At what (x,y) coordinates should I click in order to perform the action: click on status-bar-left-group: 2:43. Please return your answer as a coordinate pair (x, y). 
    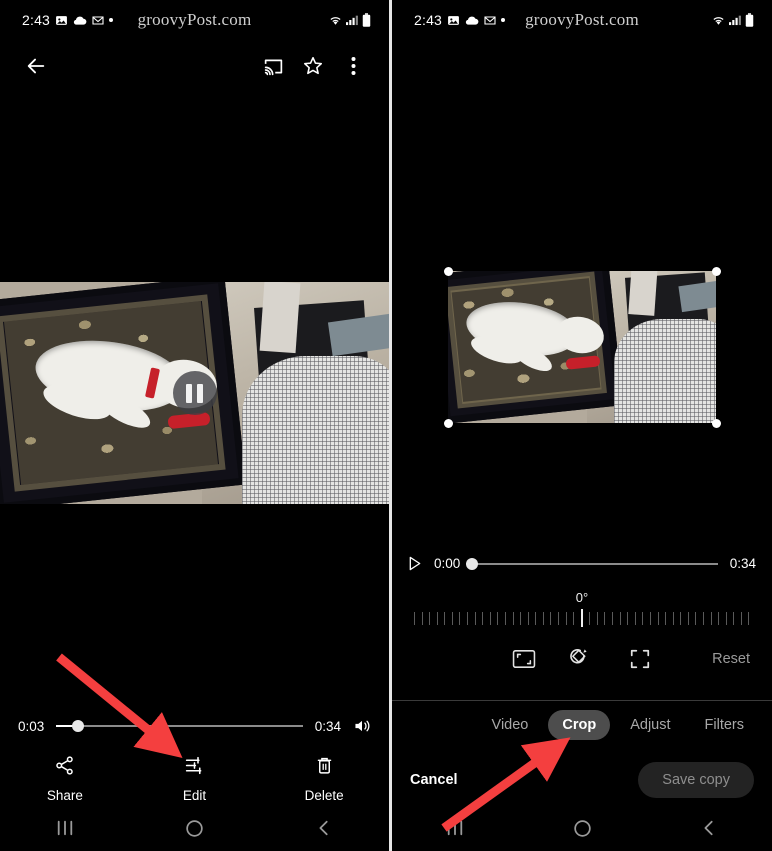
    Looking at the image, I should click on (68, 20).